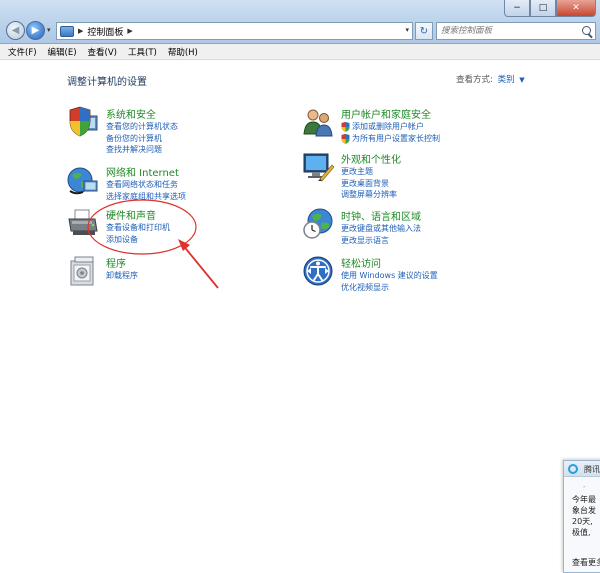 Image resolution: width=600 pixels, height=573 pixels. What do you see at coordinates (83, 271) in the screenshot?
I see `programs-icon` at bounding box center [83, 271].